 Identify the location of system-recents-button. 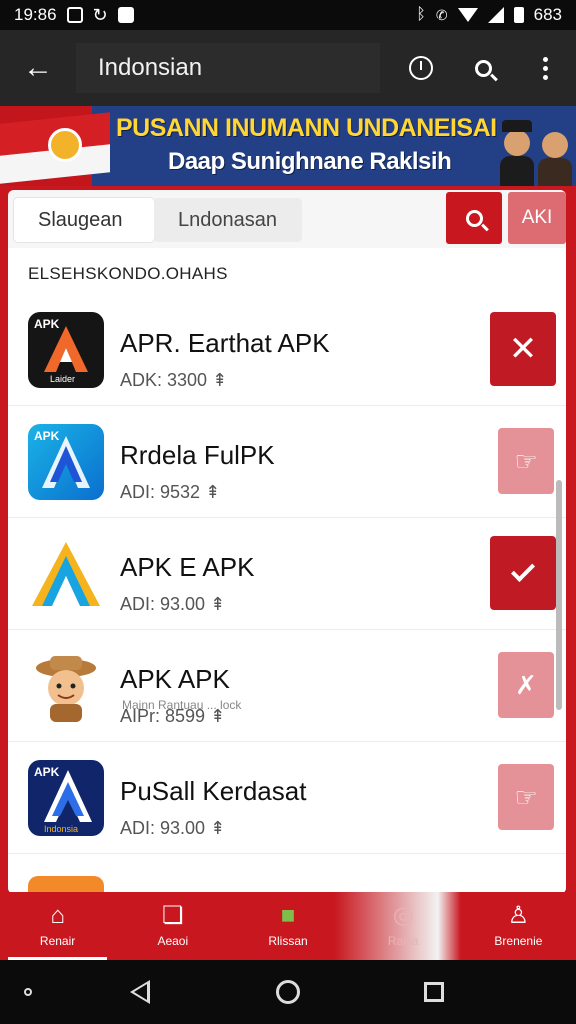
(434, 992).